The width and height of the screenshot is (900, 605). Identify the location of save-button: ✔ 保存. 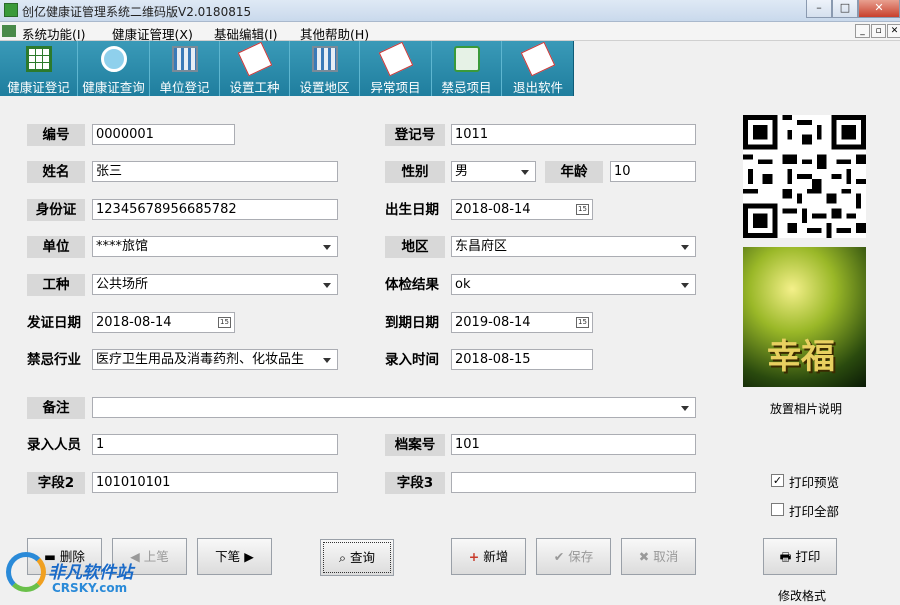
(573, 556).